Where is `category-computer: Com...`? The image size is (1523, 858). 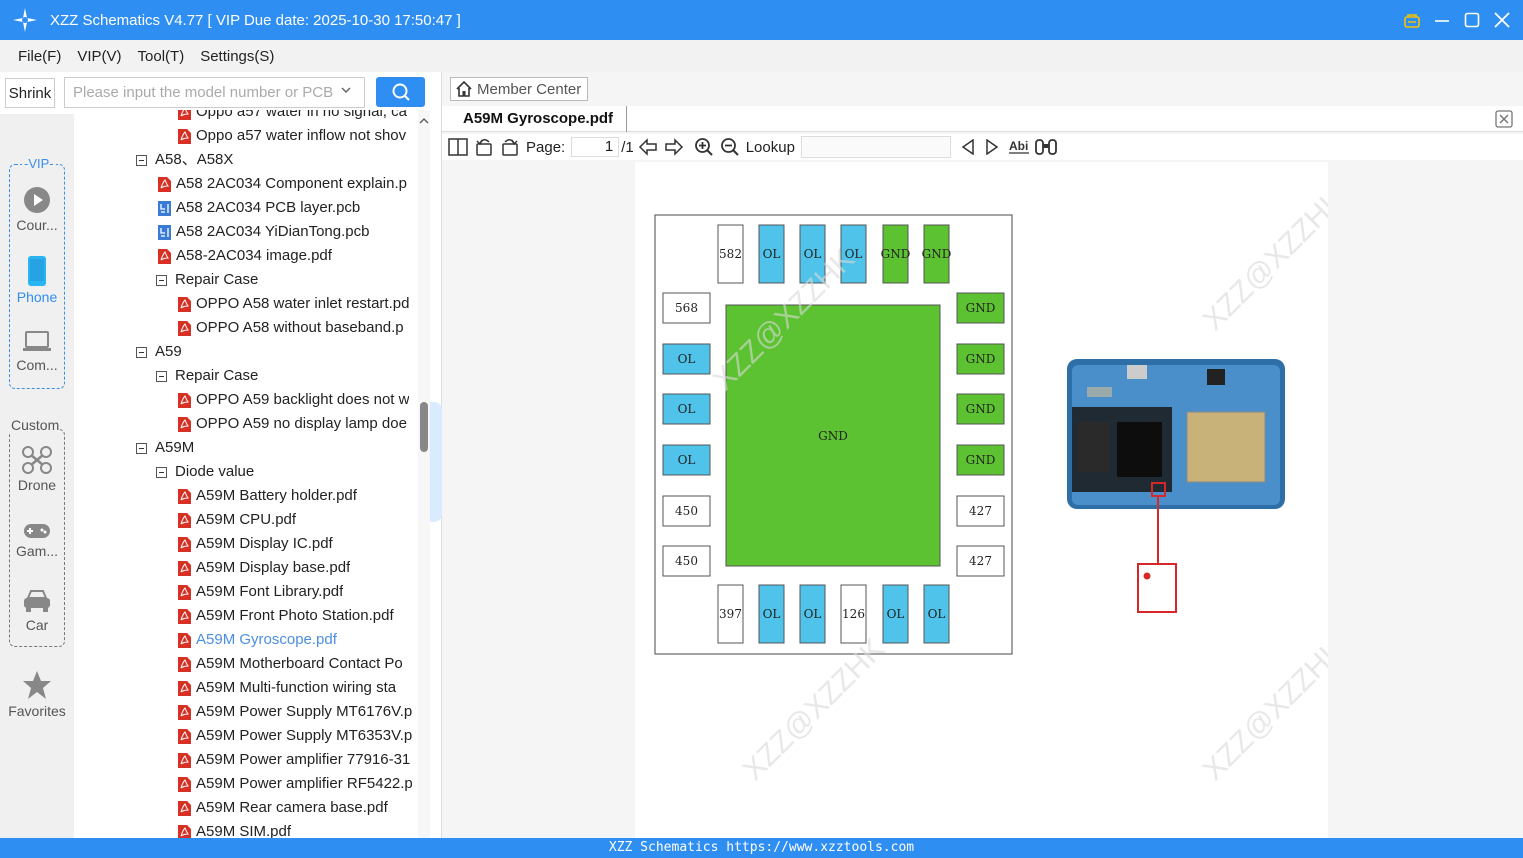 category-computer: Com... is located at coordinates (37, 351).